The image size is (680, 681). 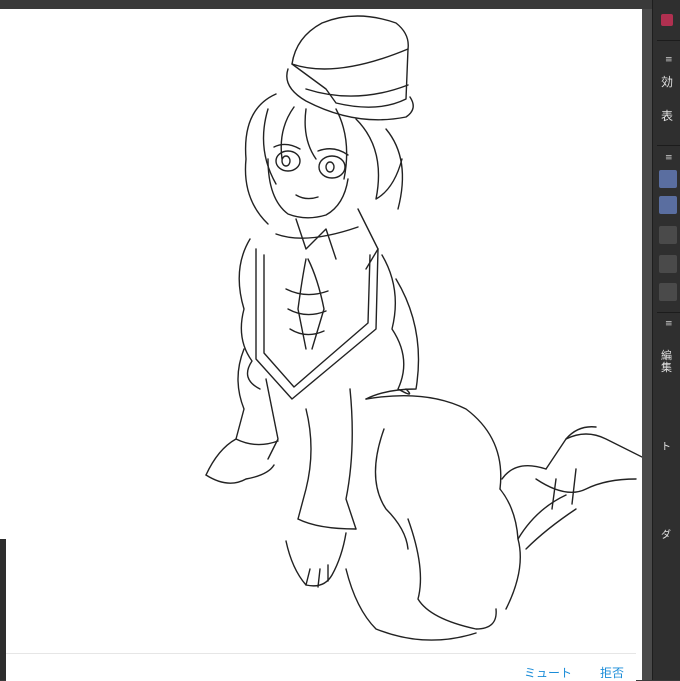 I want to click on panel-label-edit: 編集, so click(x=666, y=361).